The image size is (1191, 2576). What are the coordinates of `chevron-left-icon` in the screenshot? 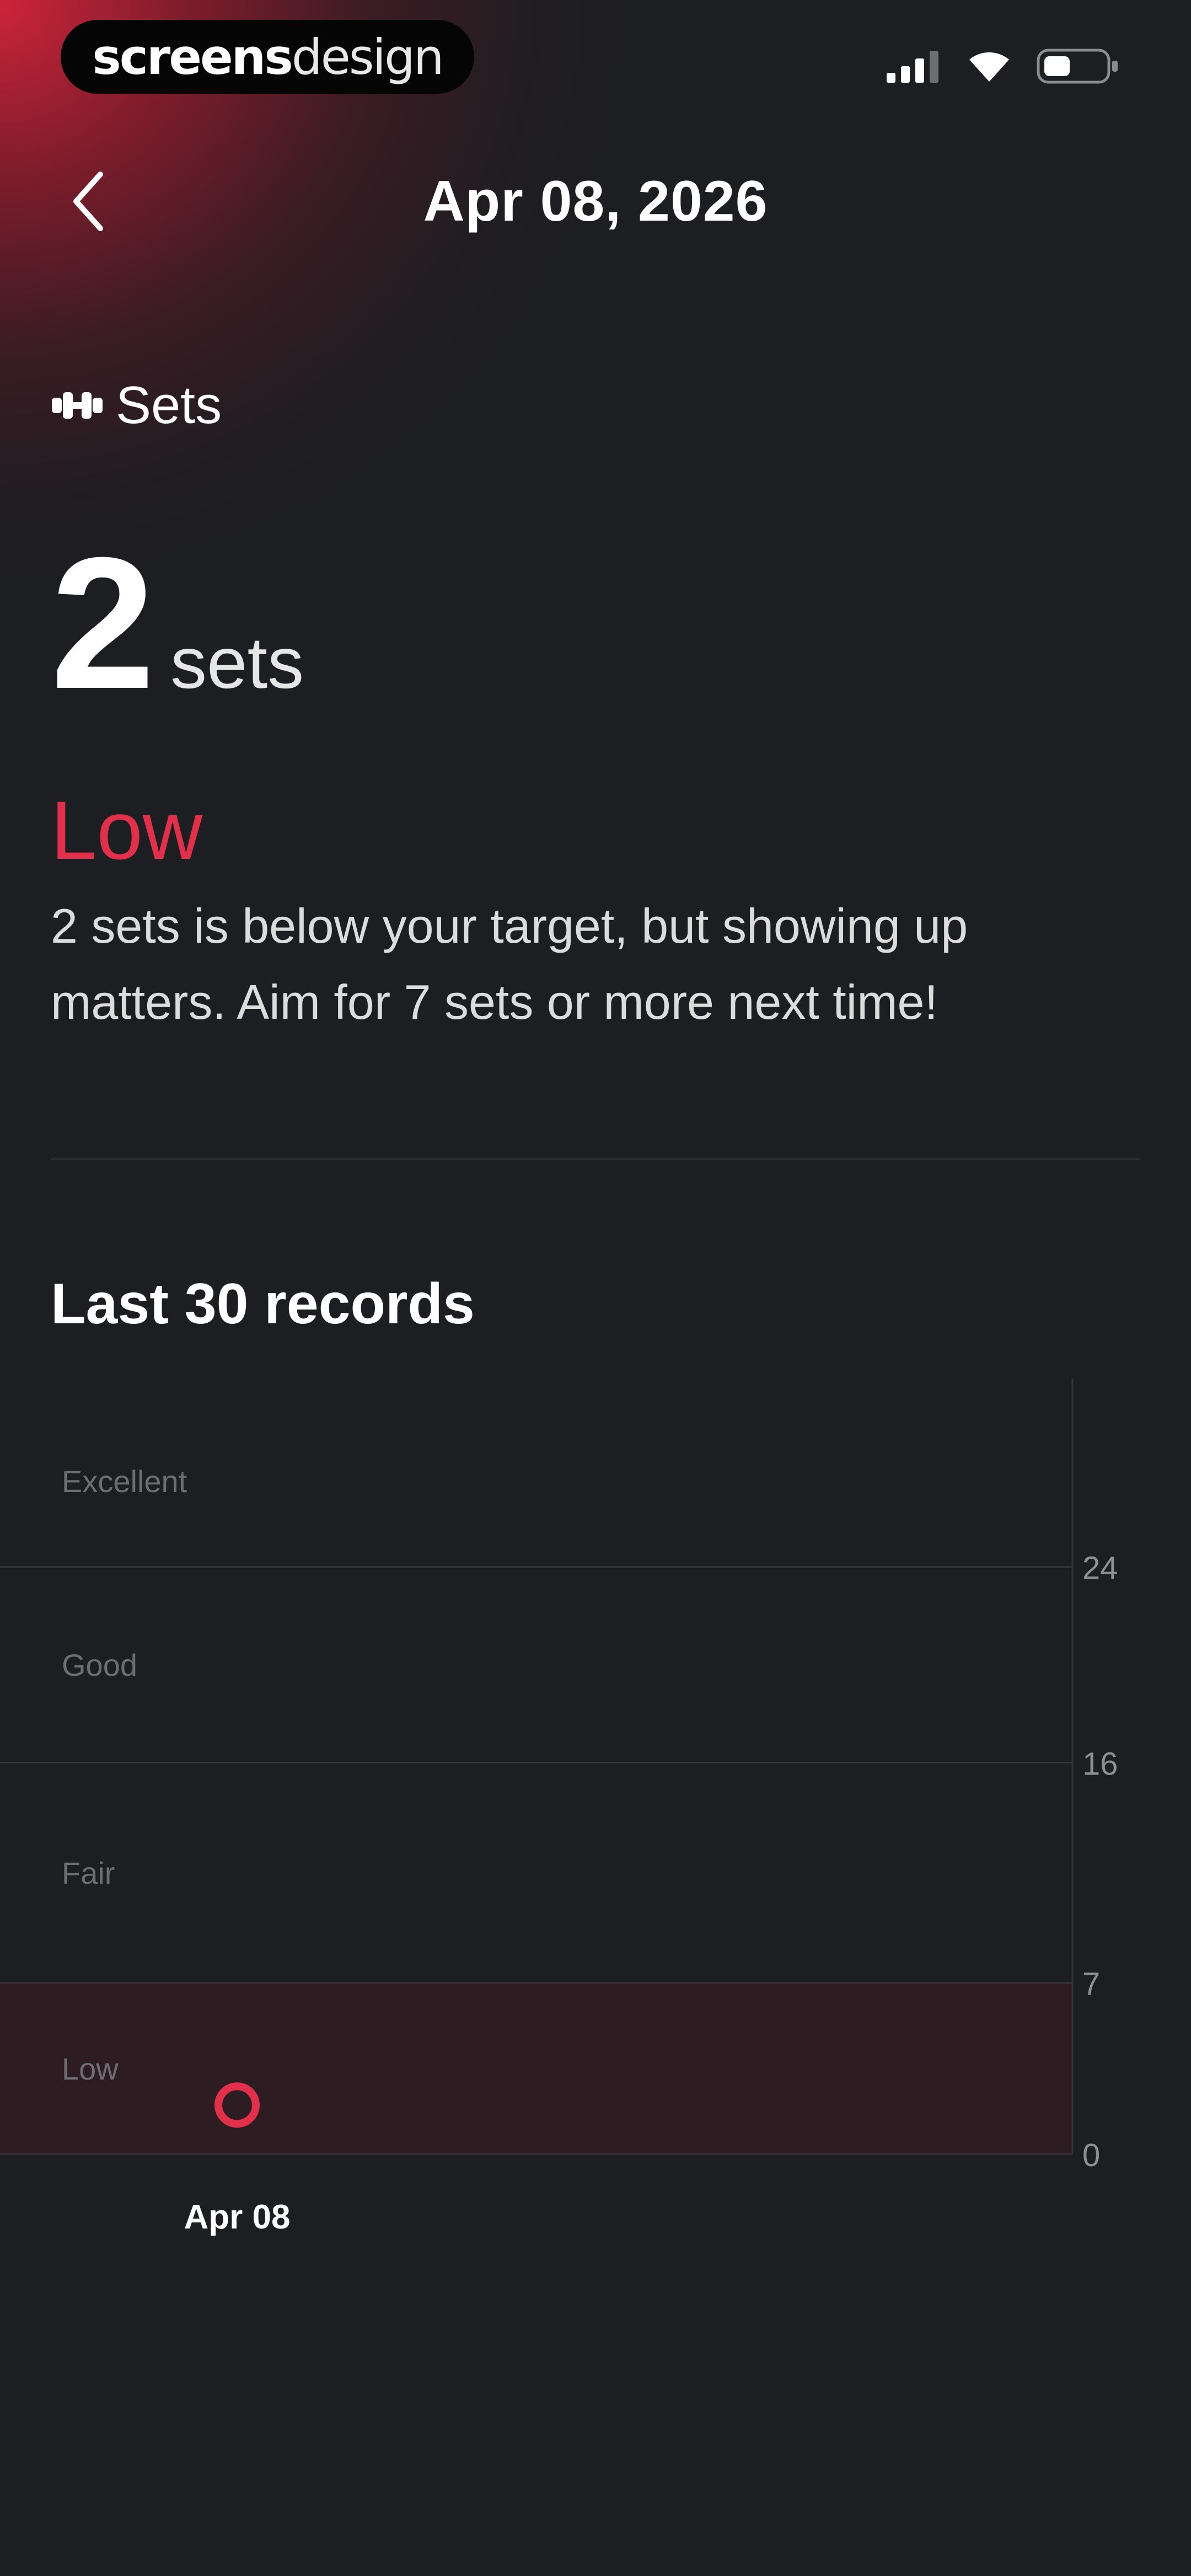 It's located at (88, 201).